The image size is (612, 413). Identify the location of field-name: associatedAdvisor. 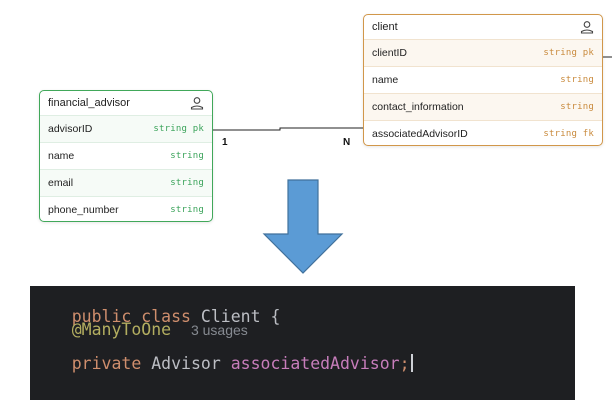
(315, 363).